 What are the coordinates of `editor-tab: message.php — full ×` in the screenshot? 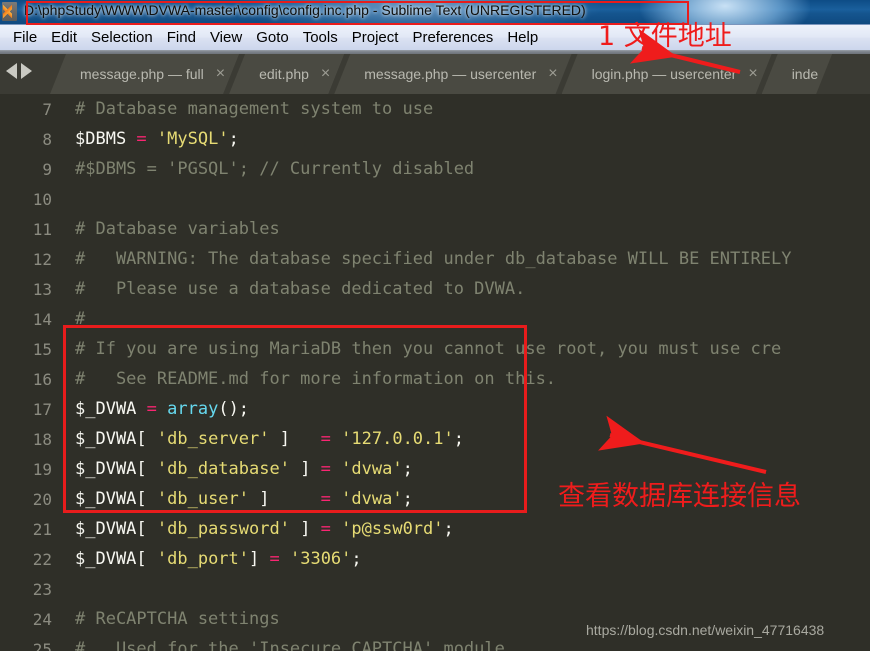 It's located at (144, 74).